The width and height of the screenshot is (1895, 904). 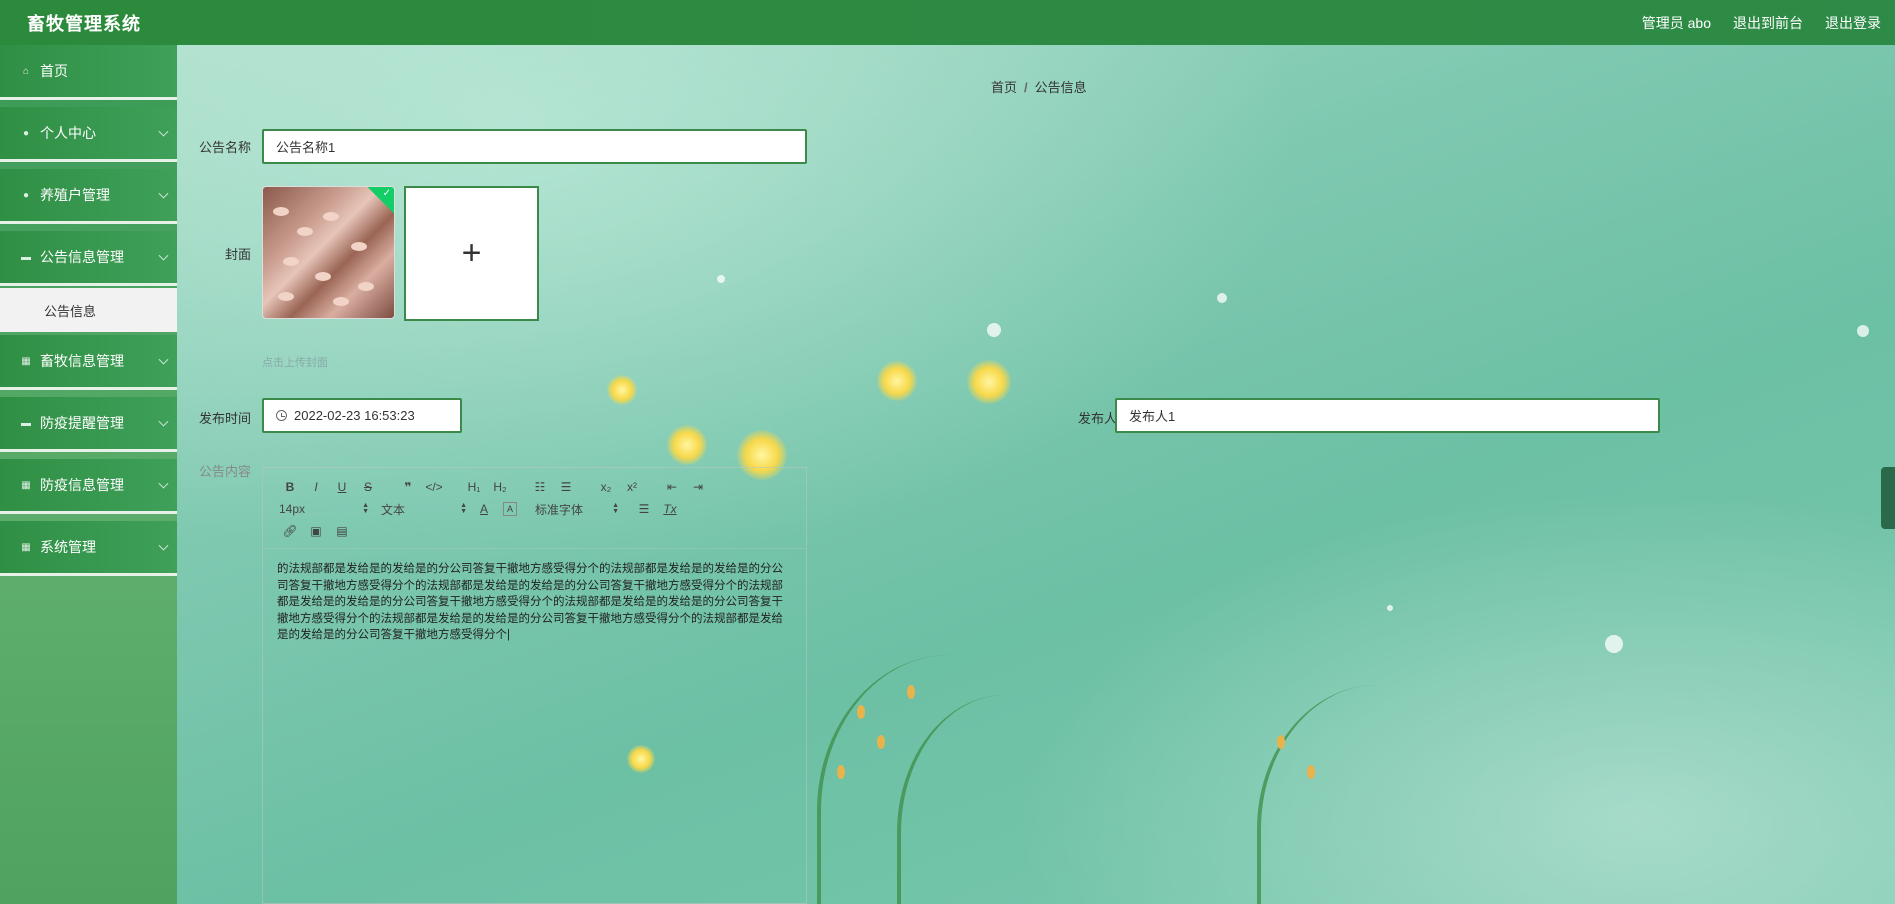 I want to click on font-family-select: 标准字体 ▲ ▼, so click(x=578, y=509).